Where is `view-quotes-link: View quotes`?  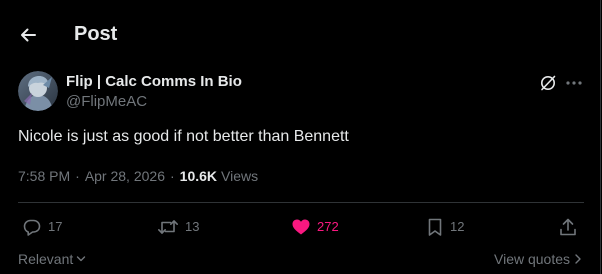 view-quotes-link: View quotes is located at coordinates (538, 259).